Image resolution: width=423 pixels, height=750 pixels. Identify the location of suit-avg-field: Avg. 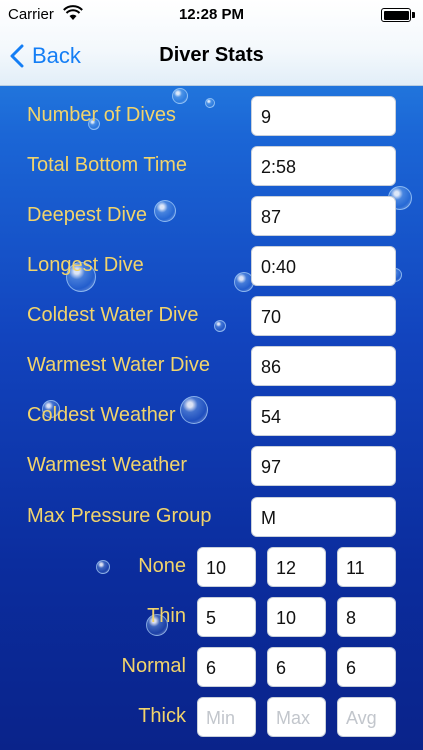
(366, 717).